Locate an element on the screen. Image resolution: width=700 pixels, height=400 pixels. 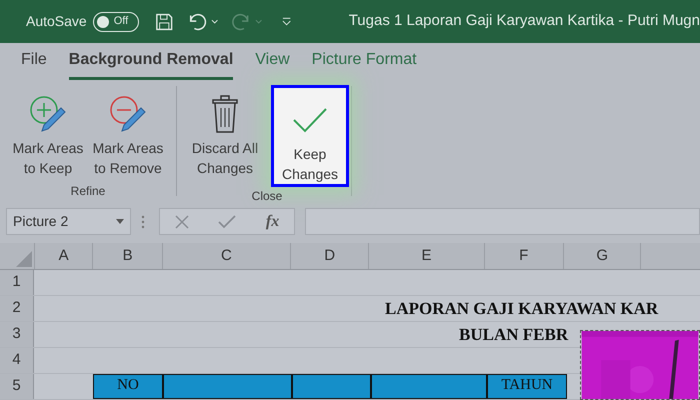
sheet-subtitle: BULAN FEBR is located at coordinates (513, 335).